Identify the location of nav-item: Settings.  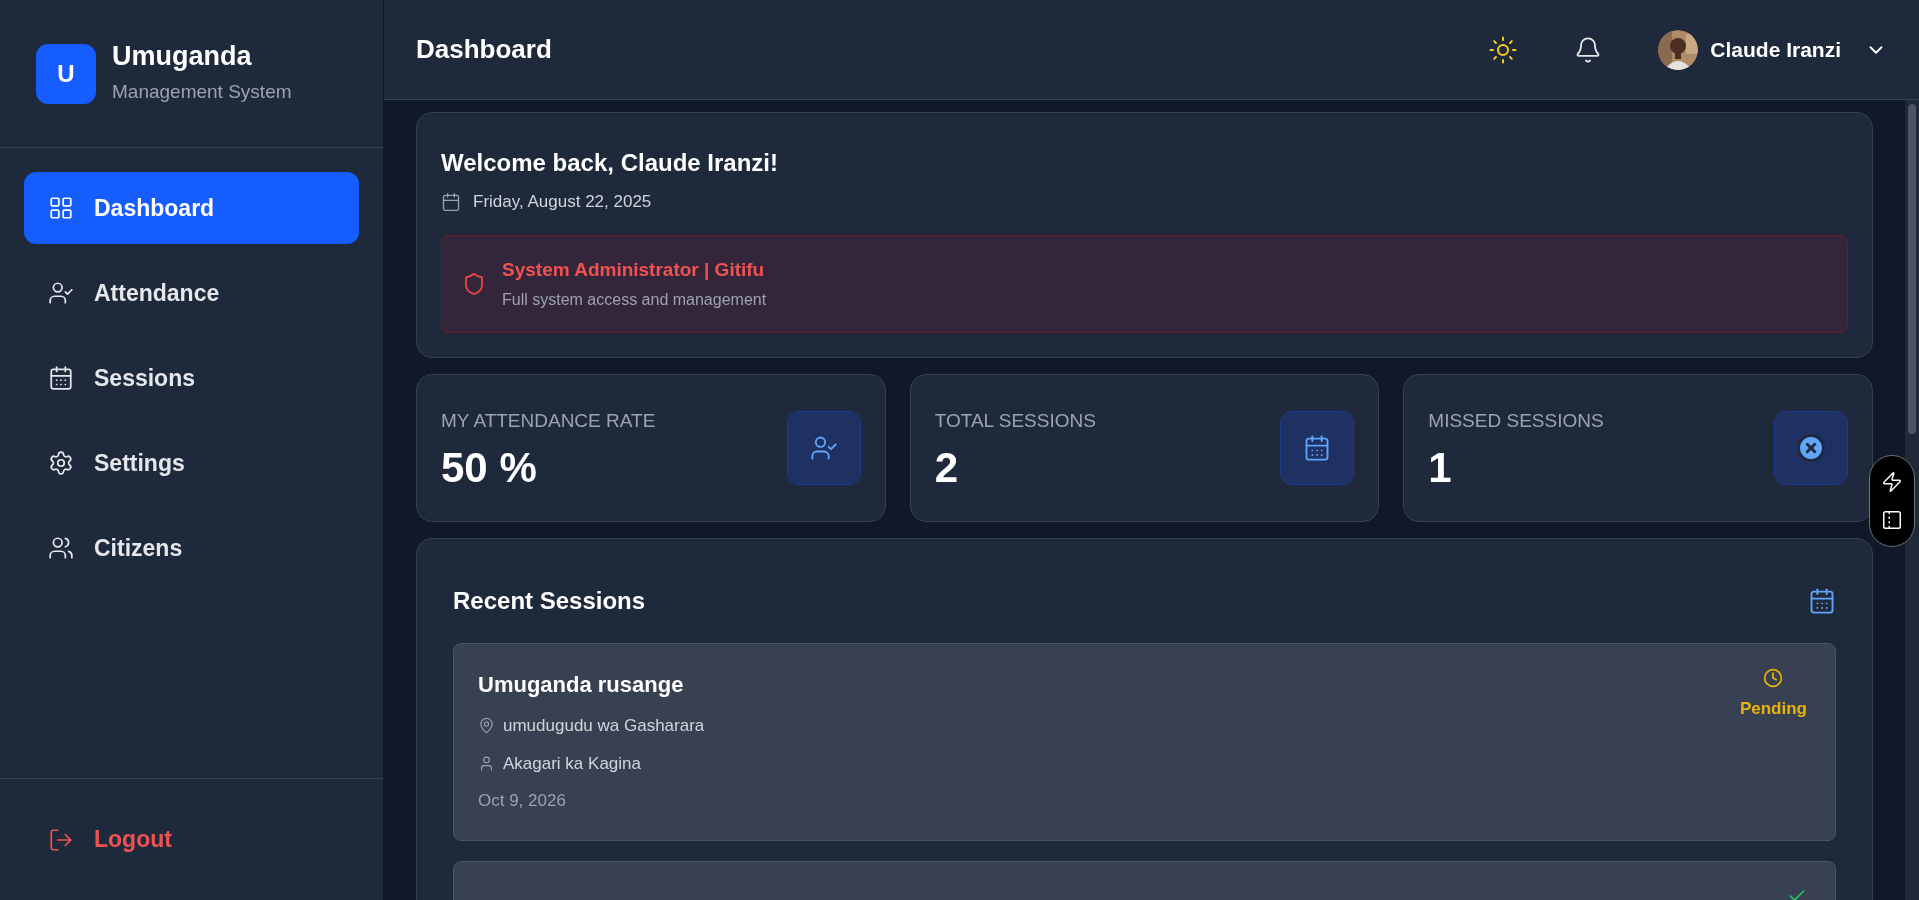
(191, 463).